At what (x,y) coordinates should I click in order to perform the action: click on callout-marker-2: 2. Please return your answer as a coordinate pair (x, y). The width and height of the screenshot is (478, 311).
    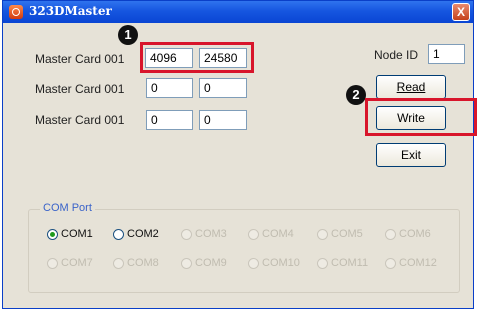
    Looking at the image, I should click on (356, 95).